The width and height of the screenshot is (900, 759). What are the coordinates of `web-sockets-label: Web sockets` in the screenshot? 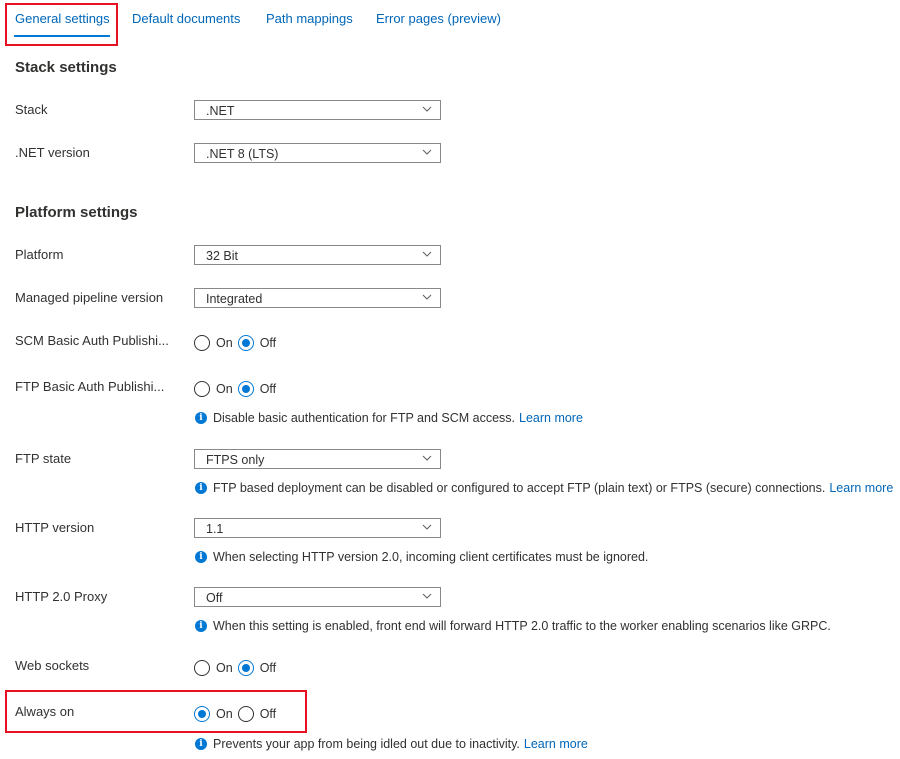 It's located at (52, 665).